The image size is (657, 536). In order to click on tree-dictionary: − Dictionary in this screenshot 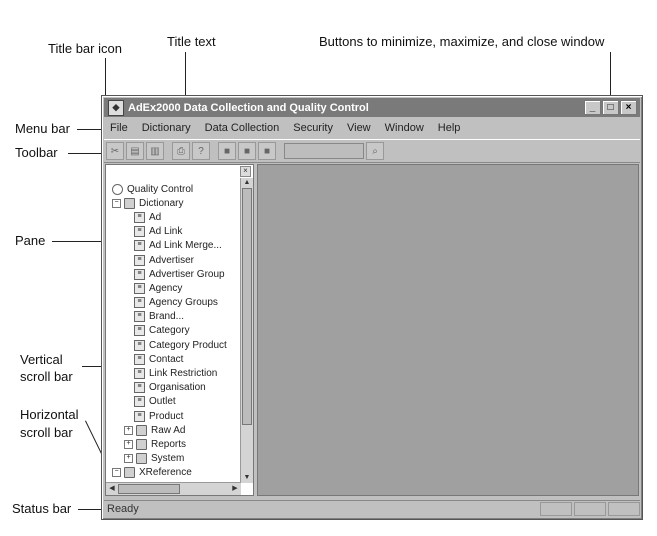, I will do `click(169, 203)`.